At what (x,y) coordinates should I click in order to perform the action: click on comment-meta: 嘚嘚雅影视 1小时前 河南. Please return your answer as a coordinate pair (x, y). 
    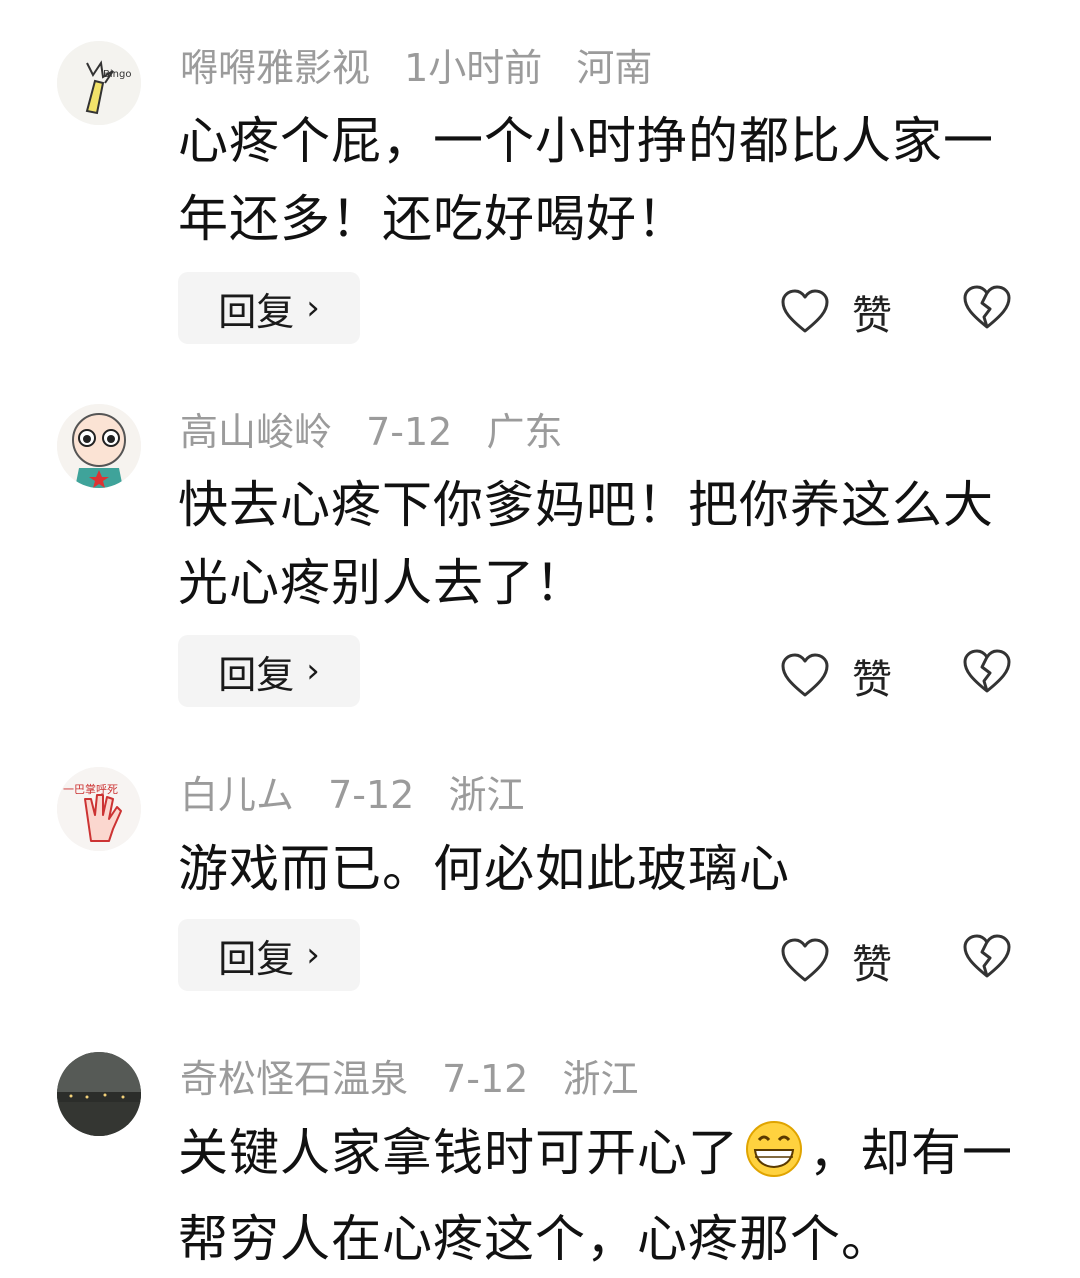
    Looking at the image, I should click on (427, 68).